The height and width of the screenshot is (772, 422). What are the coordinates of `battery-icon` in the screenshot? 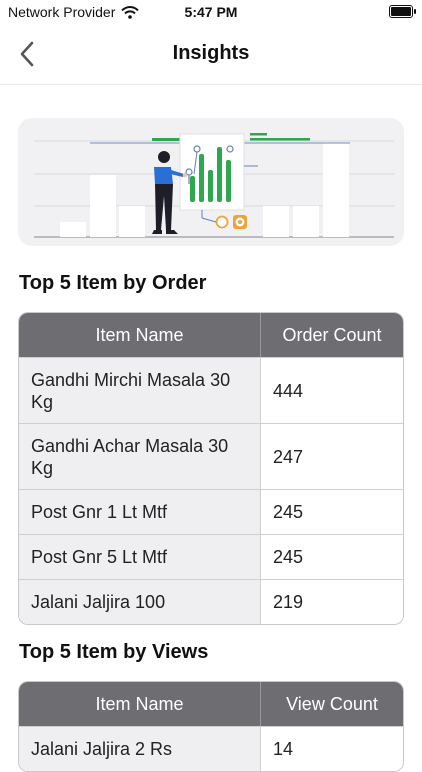 It's located at (402, 11).